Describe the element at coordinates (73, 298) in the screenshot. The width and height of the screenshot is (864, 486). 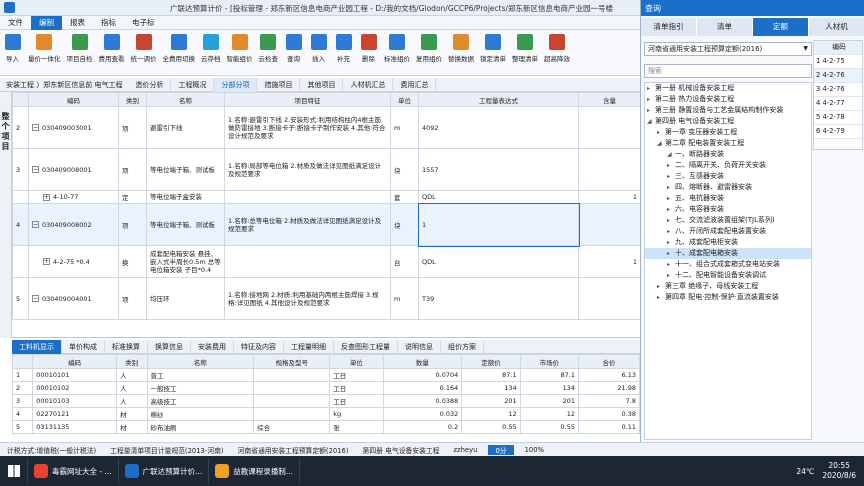
I see `item-code: −030409004001` at that location.